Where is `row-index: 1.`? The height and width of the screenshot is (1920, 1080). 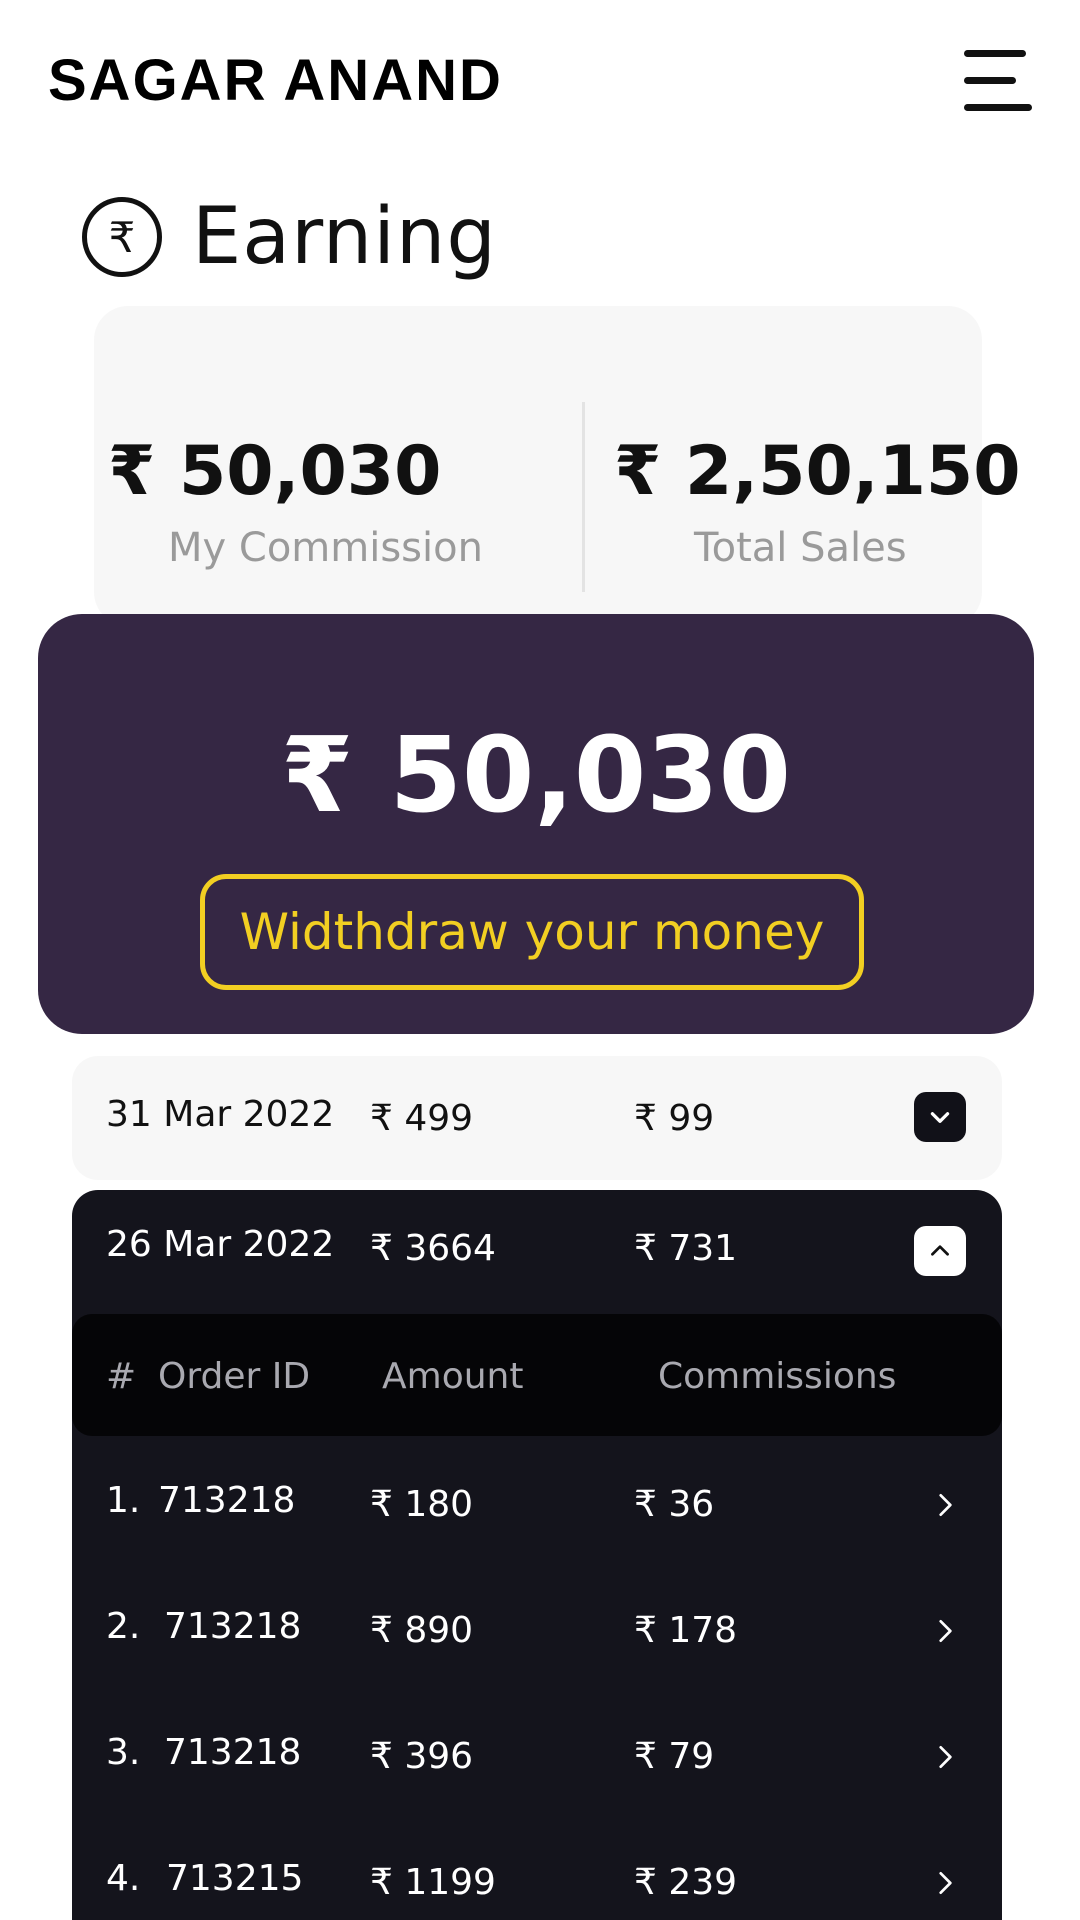 row-index: 1. is located at coordinates (123, 1500).